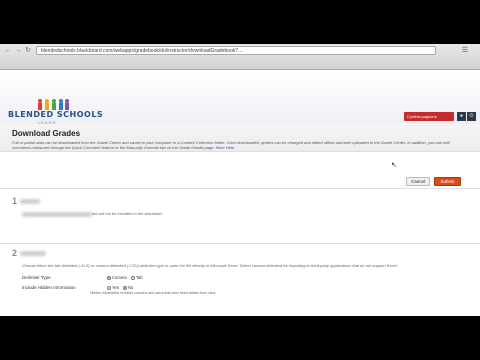 The width and height of the screenshot is (480, 360). Describe the element at coordinates (447, 181) in the screenshot. I see `submit-button: Submit` at that location.